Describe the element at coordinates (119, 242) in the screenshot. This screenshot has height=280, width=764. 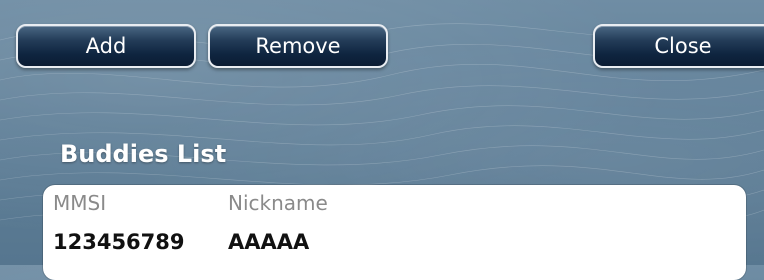
I see `list-item-mmsi: 123456789` at that location.